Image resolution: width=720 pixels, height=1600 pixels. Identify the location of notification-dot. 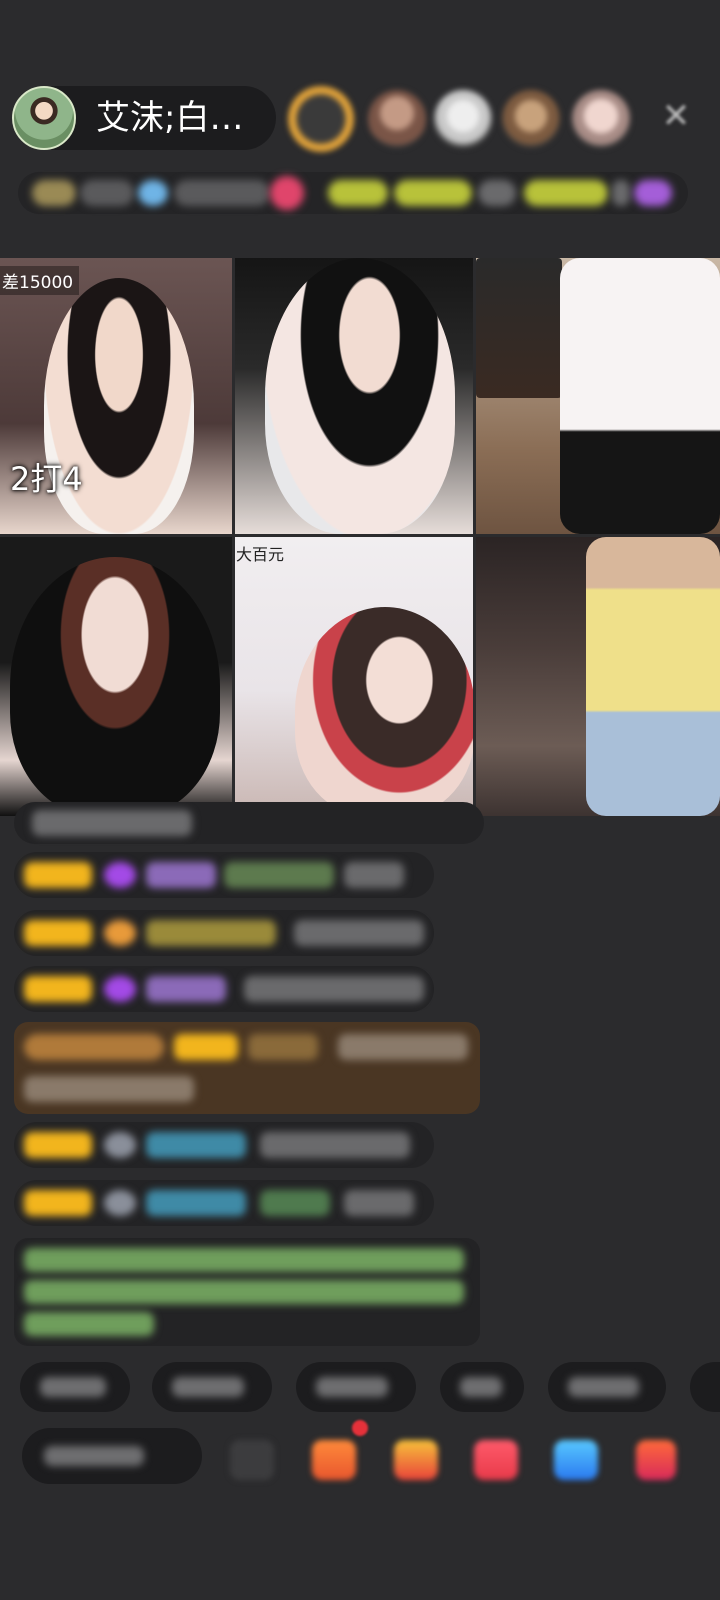
(360, 1428).